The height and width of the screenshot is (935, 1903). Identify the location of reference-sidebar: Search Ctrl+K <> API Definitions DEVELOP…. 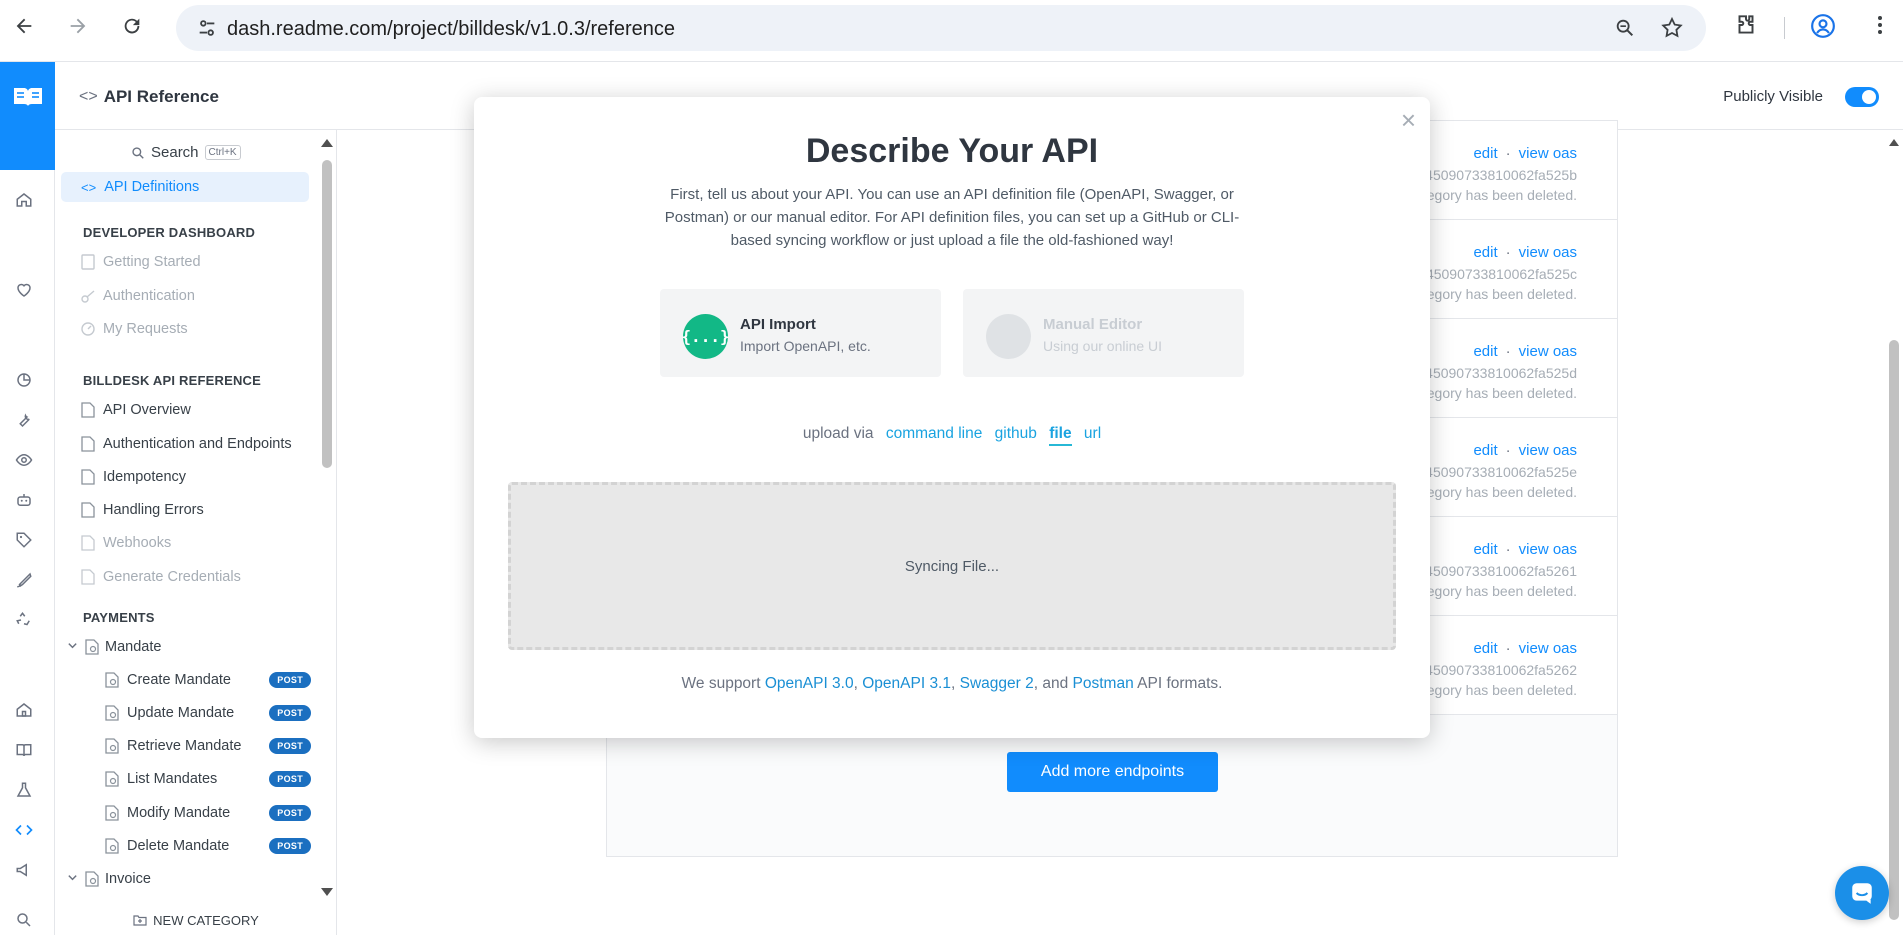
(196, 532).